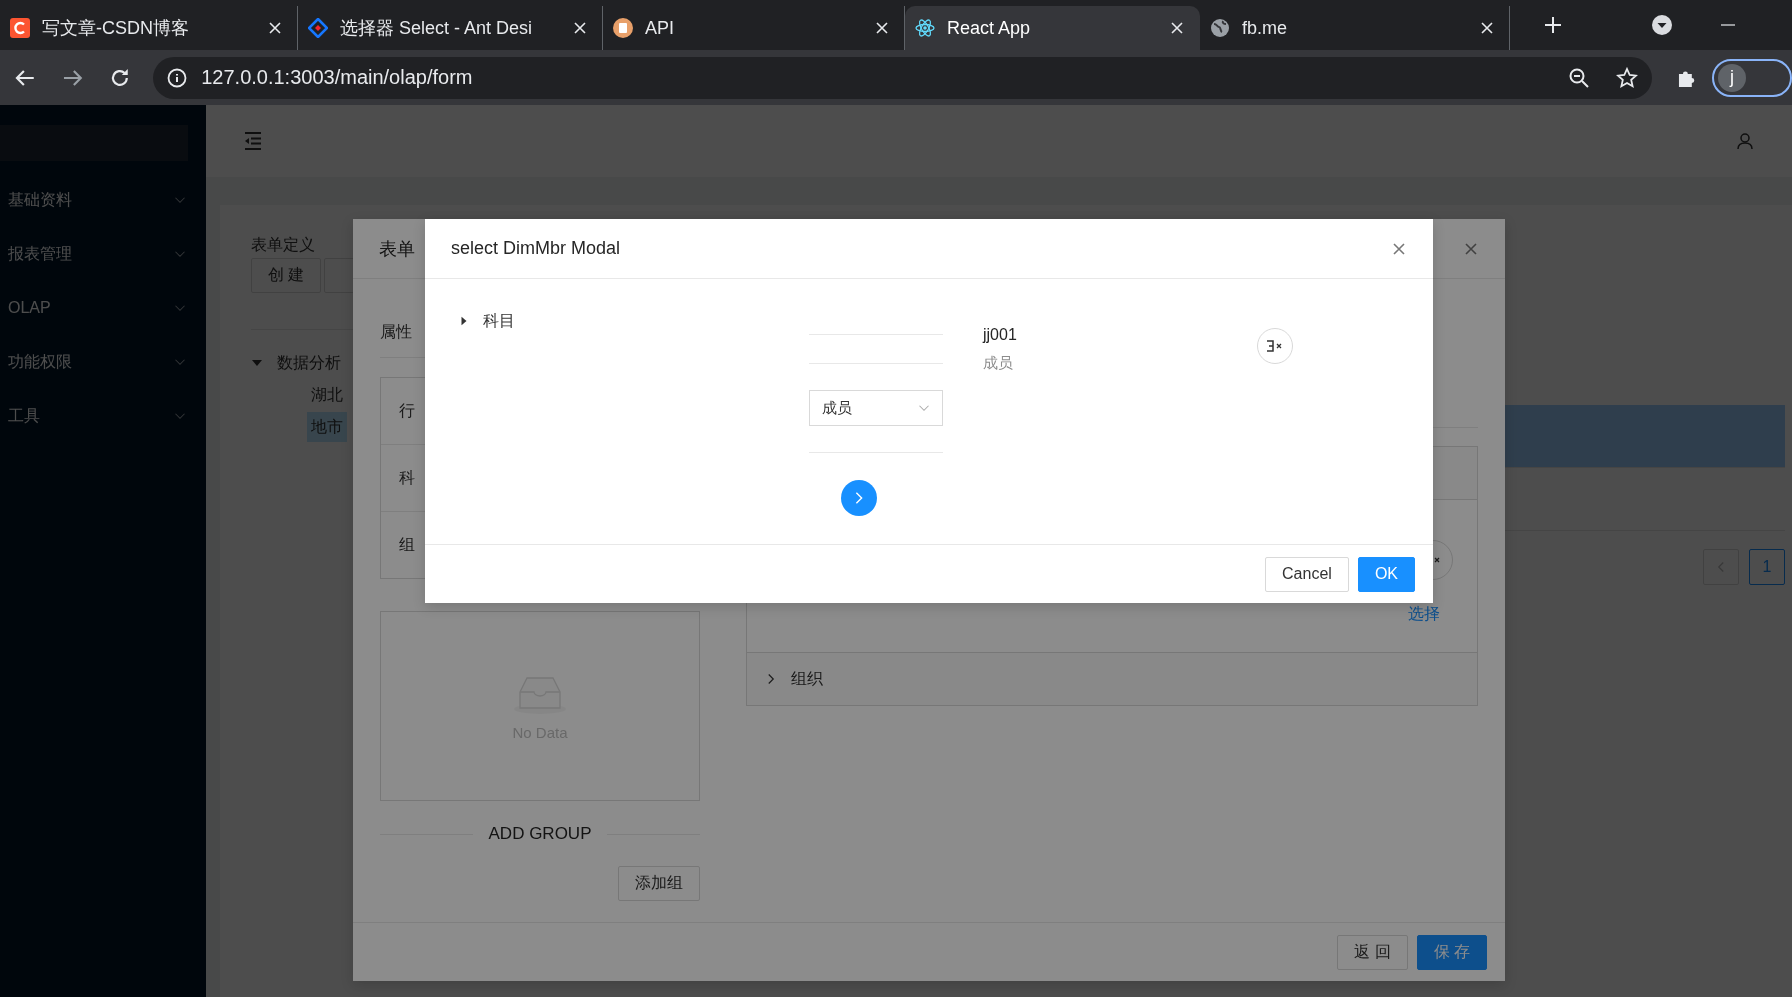 The image size is (1792, 997). I want to click on tab-title: API, so click(660, 28).